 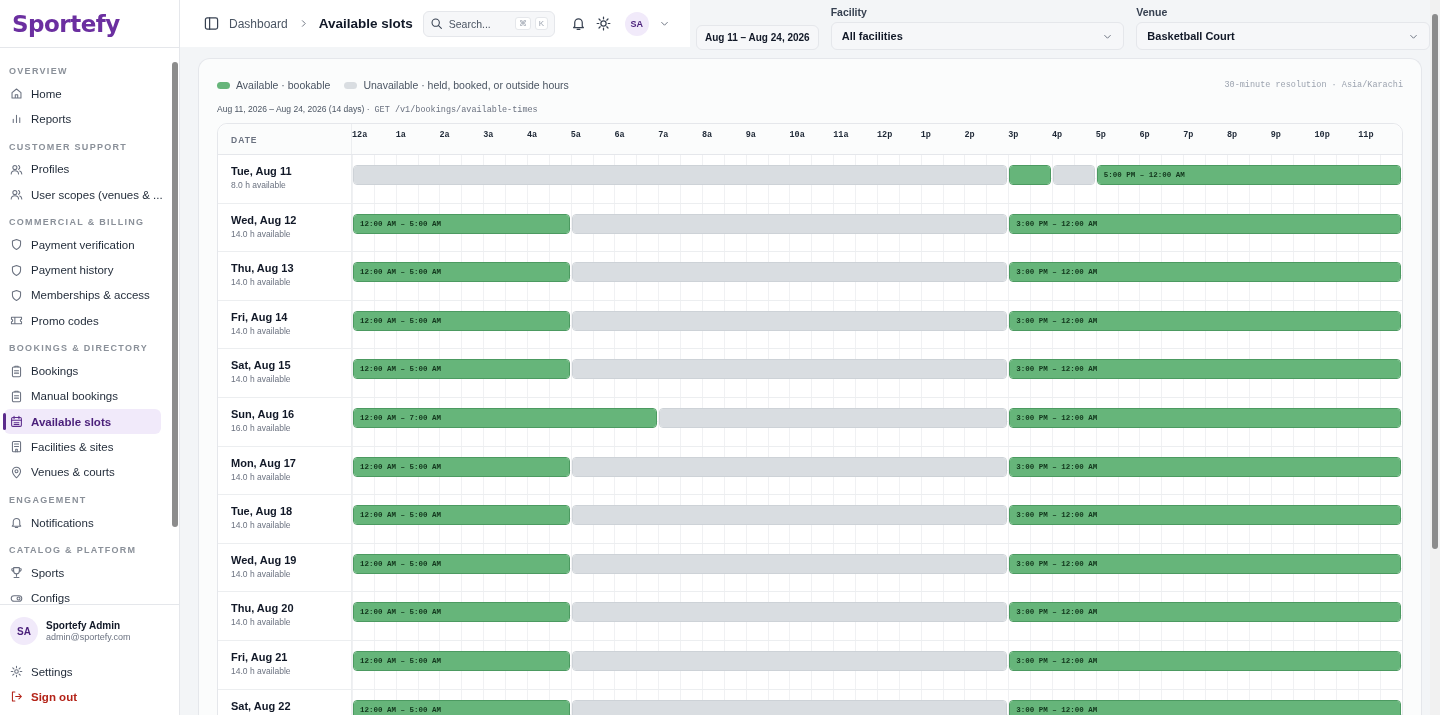 I want to click on hour-label: 3p, so click(x=1014, y=135).